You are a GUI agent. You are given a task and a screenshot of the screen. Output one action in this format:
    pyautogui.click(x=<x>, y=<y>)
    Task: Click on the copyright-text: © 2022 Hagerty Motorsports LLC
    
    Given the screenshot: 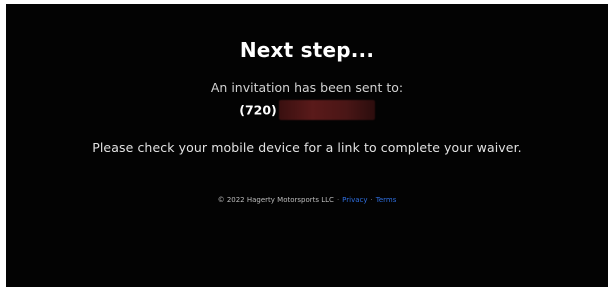 What is the action you would take?
    pyautogui.click(x=275, y=200)
    